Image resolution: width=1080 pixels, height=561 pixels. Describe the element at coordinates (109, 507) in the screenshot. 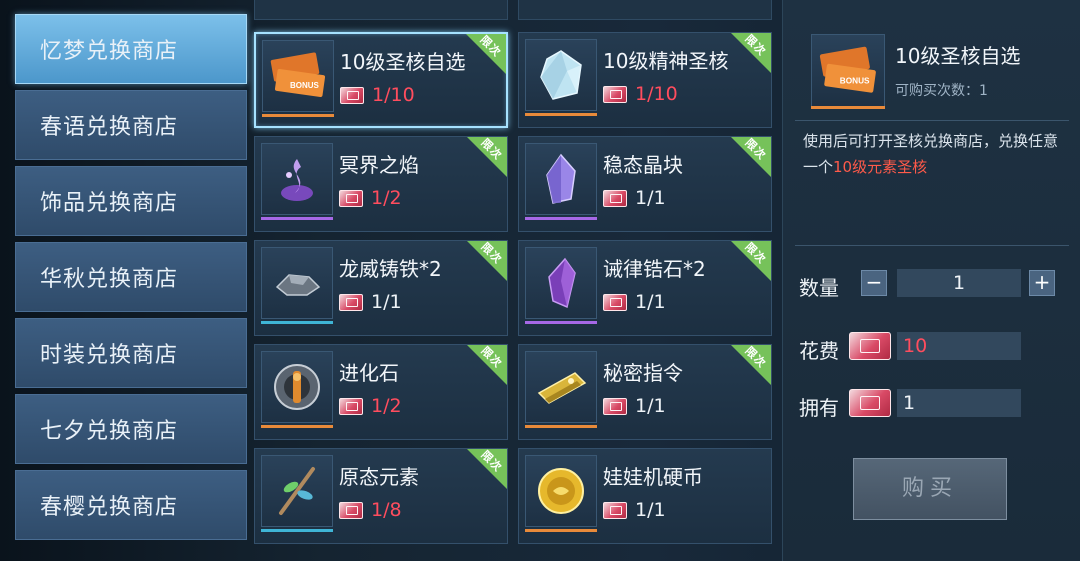

I see `tab-label: 春樱兑换商店` at that location.